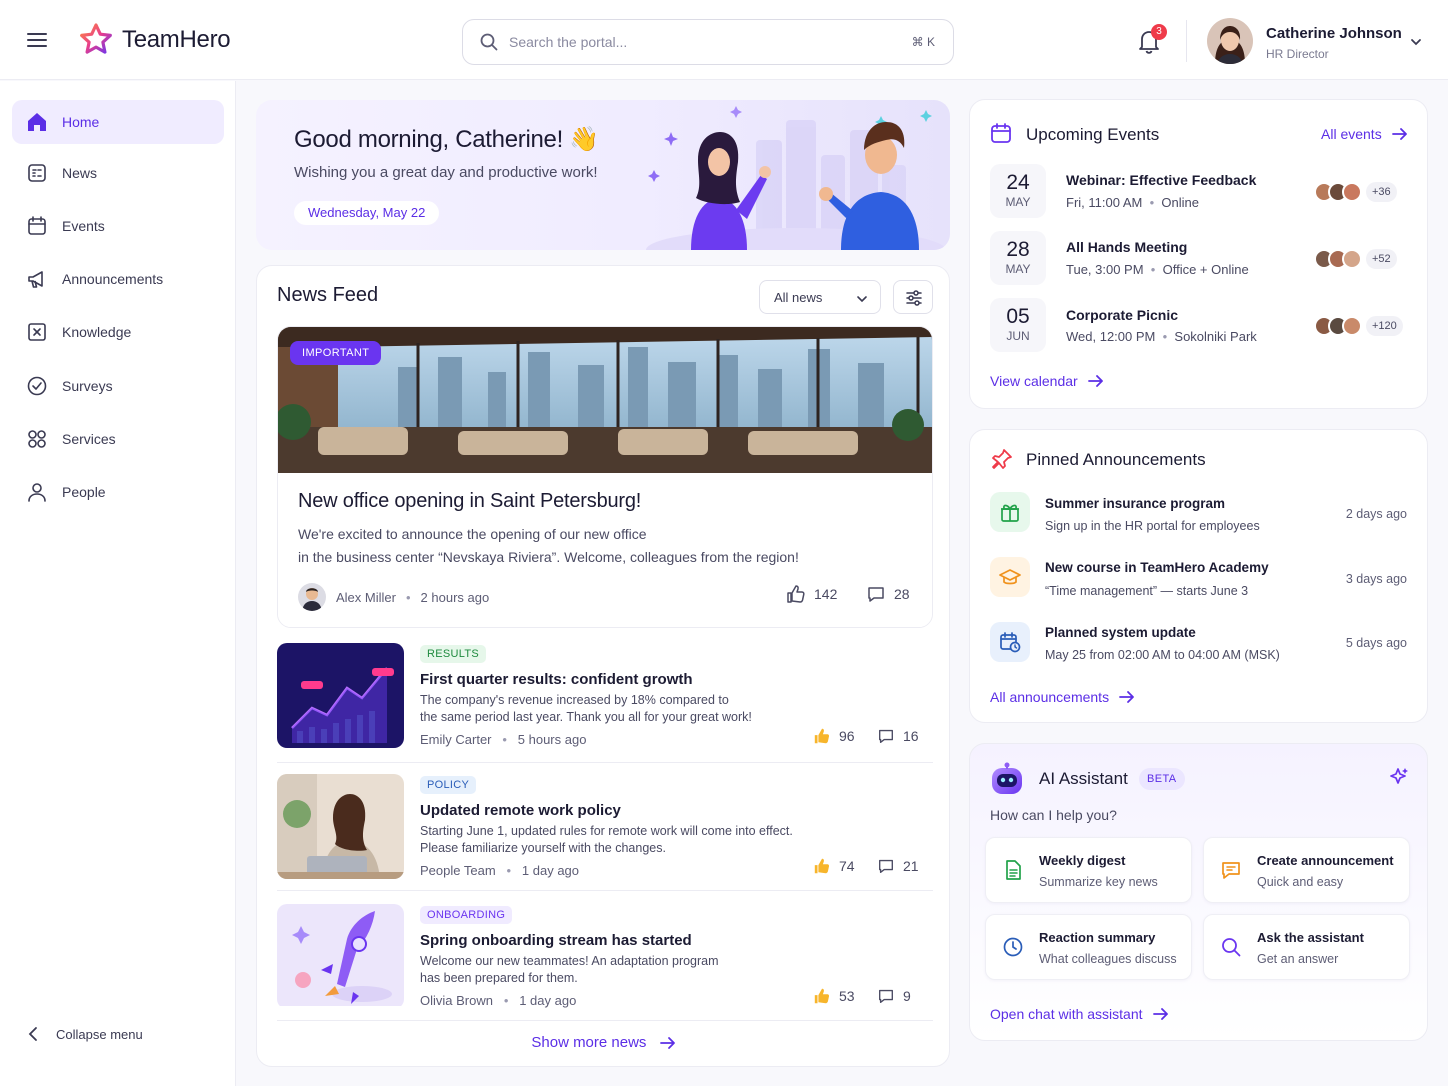 The height and width of the screenshot is (1086, 1448). What do you see at coordinates (1010, 512) in the screenshot?
I see `gift-icon` at bounding box center [1010, 512].